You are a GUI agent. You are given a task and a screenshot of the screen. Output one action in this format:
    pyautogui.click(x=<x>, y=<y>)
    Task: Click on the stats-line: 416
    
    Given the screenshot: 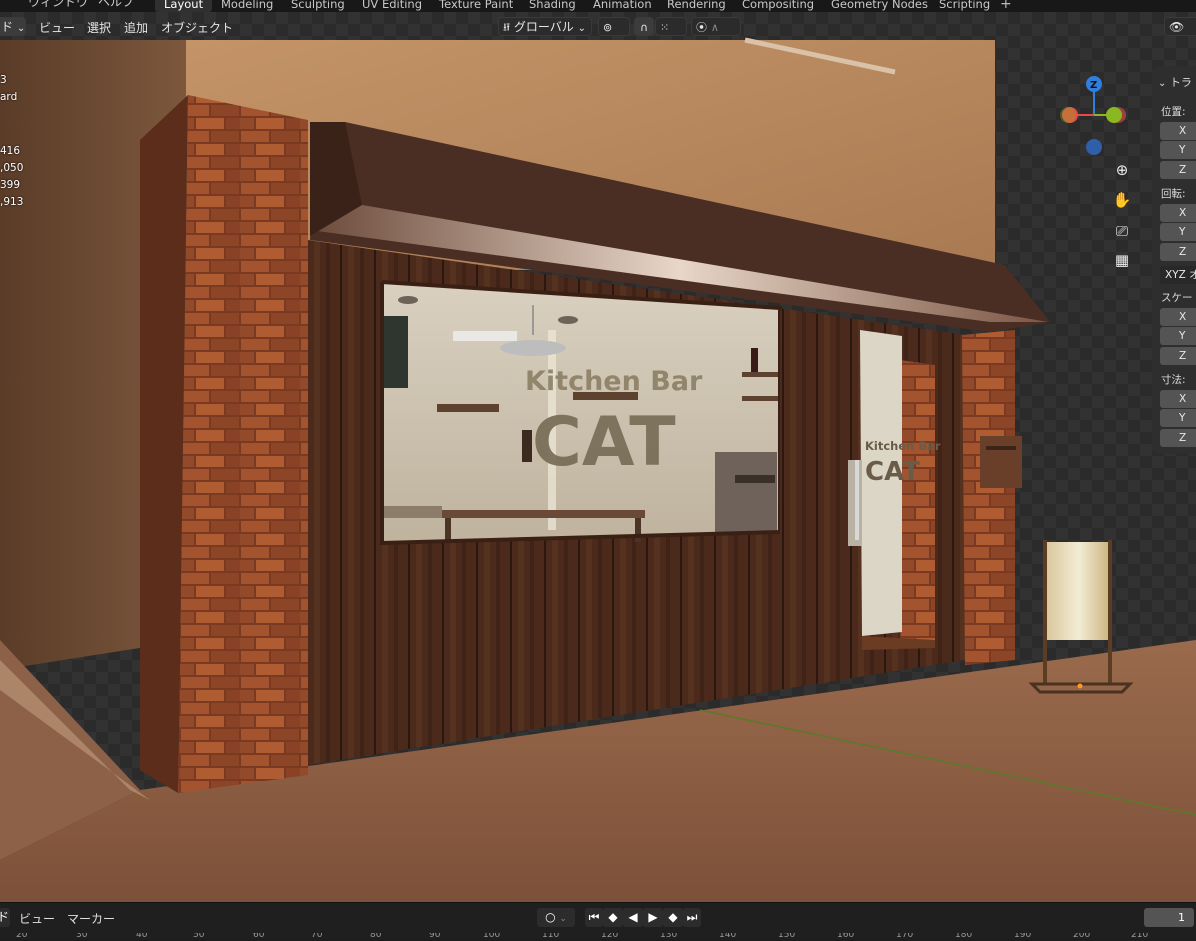 What is the action you would take?
    pyautogui.click(x=10, y=151)
    